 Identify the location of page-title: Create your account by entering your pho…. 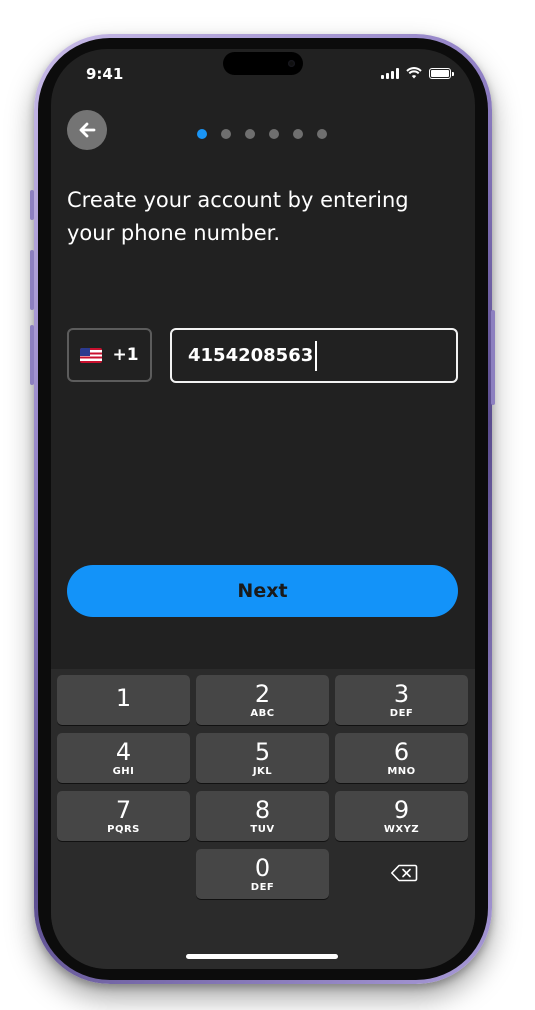
(238, 216).